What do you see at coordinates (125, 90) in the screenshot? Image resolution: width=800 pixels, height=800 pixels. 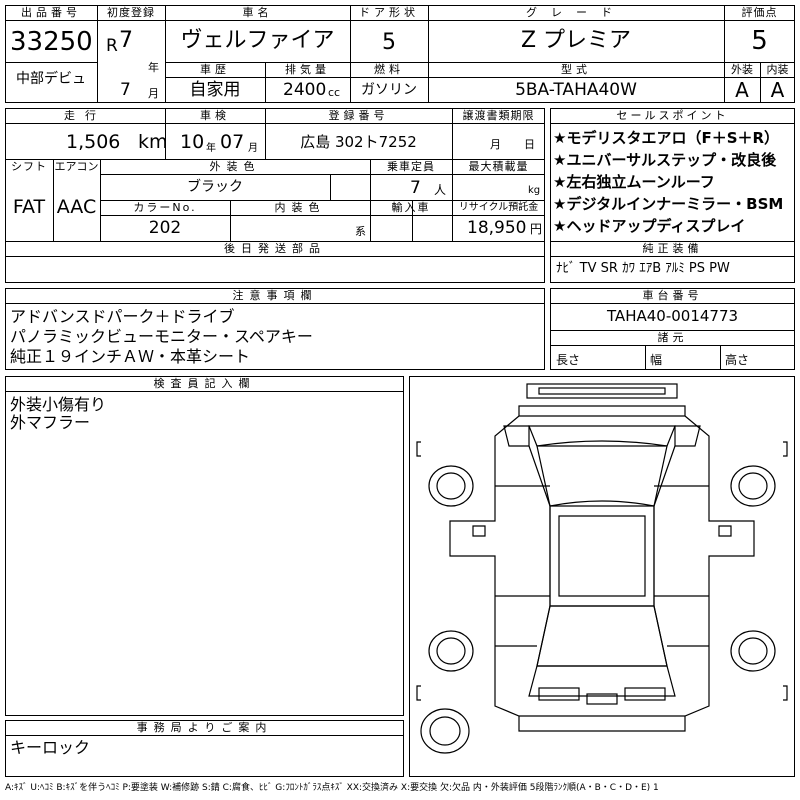 I see `registration-month: 7` at bounding box center [125, 90].